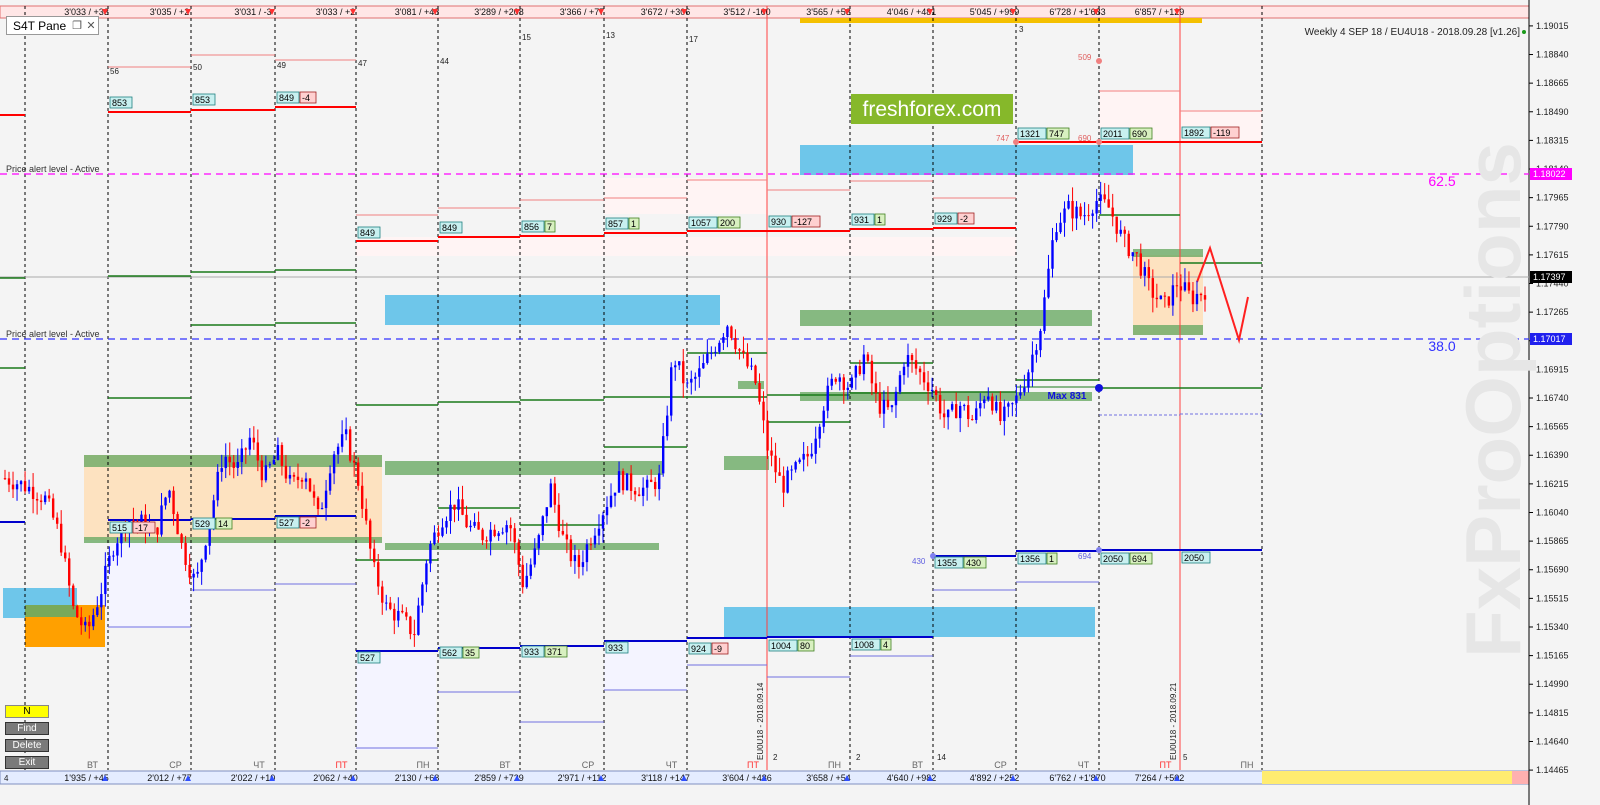 This screenshot has height=805, width=1600. What do you see at coordinates (1552, 255) in the screenshot?
I see `y-tick-label: 1.17615` at bounding box center [1552, 255].